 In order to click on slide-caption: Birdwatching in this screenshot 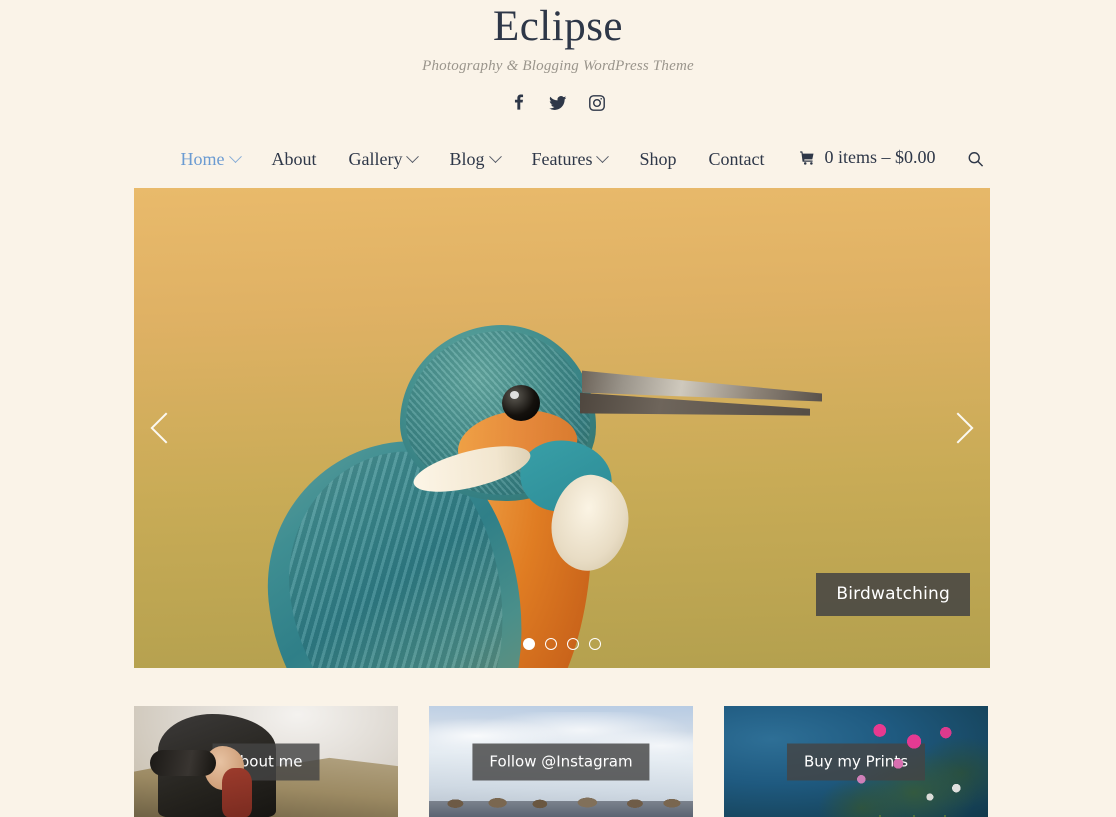, I will do `click(893, 594)`.